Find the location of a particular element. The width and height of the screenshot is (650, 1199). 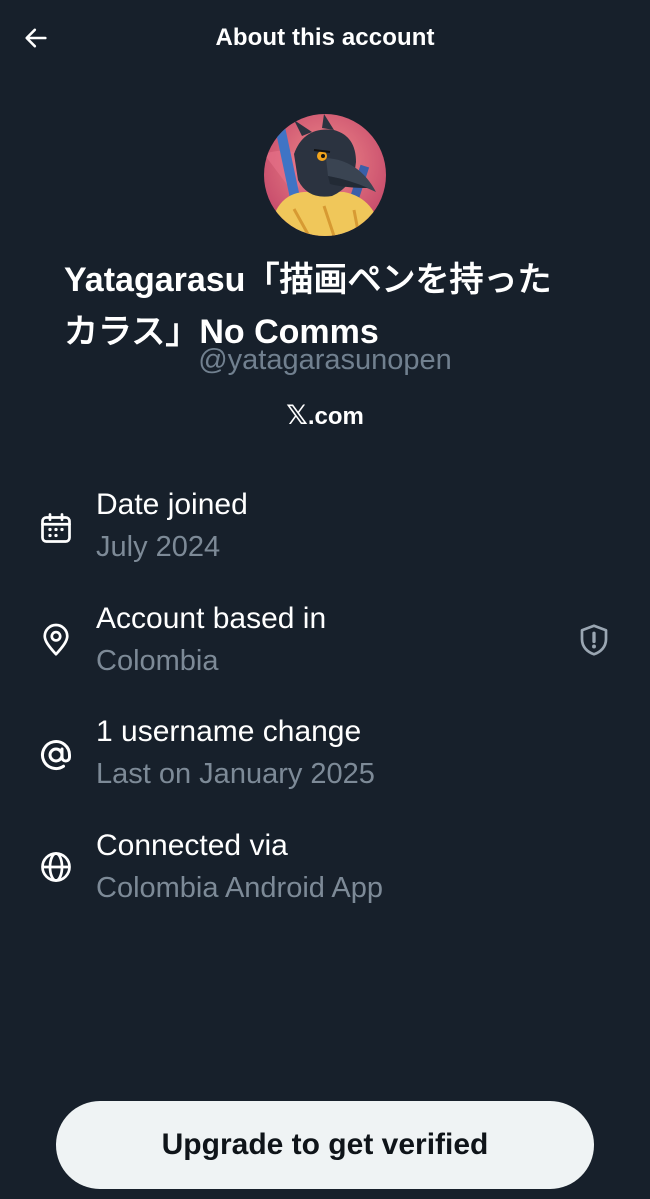

info-title: Connected via is located at coordinates (192, 845).